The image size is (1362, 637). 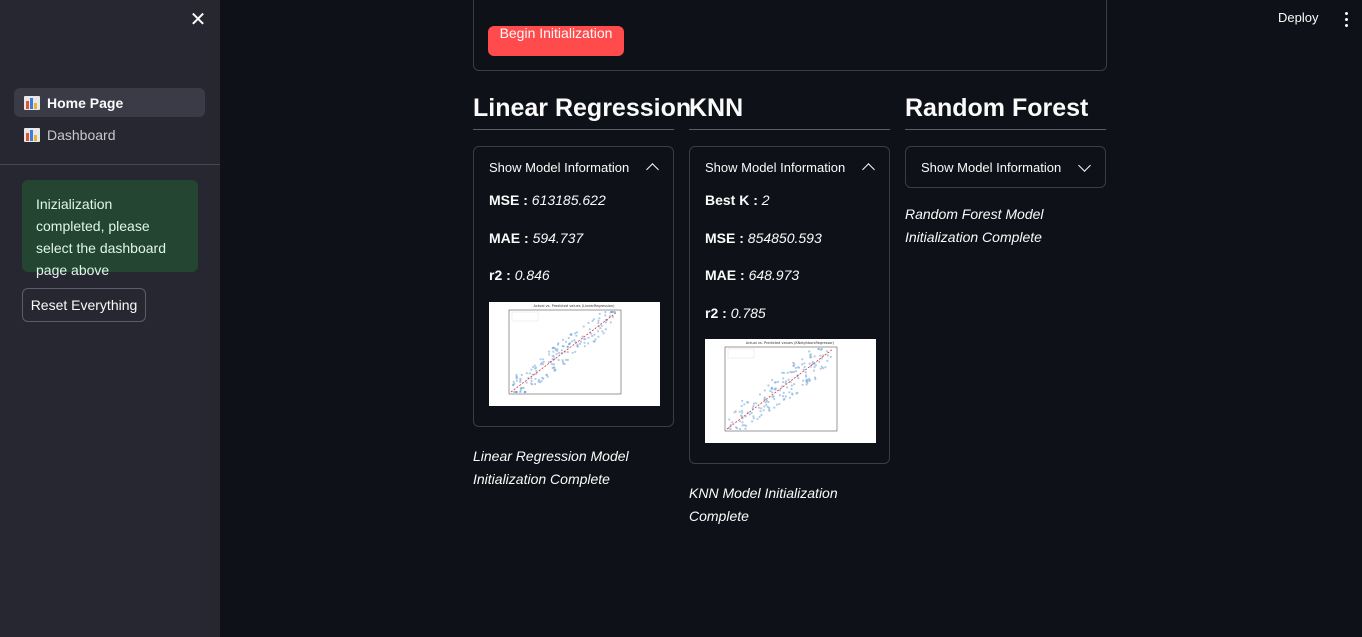 I want to click on plot-legend, so click(x=525, y=316).